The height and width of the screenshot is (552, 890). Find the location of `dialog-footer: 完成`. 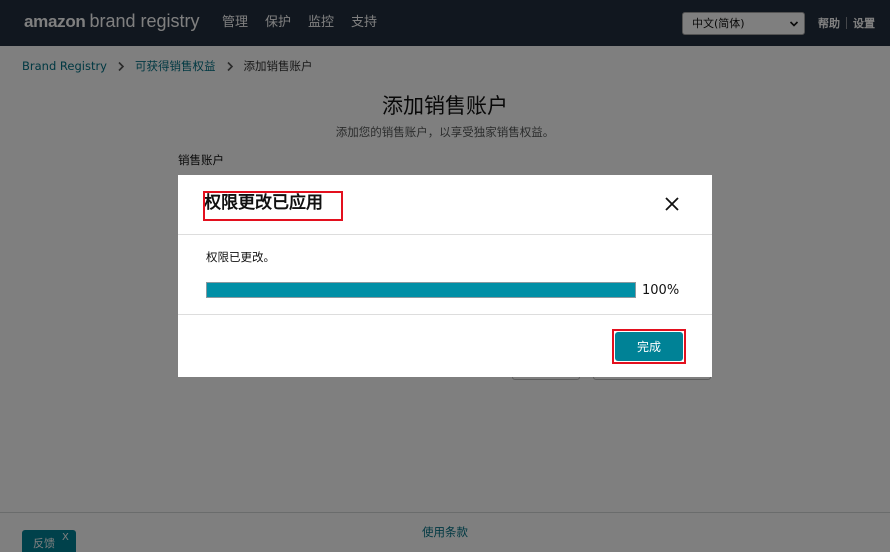

dialog-footer: 完成 is located at coordinates (445, 346).